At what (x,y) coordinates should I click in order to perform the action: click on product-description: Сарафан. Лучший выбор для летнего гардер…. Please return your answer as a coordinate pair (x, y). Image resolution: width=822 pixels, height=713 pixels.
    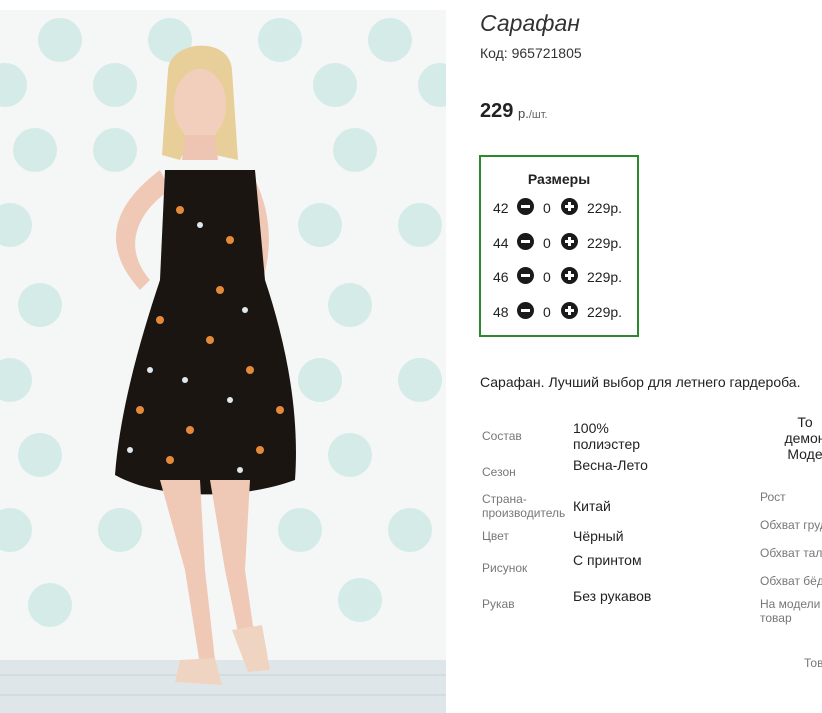
    Looking at the image, I should click on (640, 382).